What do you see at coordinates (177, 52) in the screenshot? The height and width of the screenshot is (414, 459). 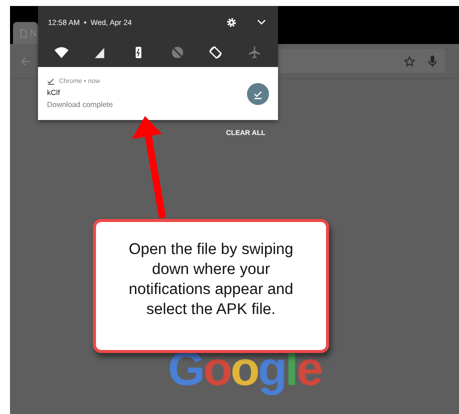 I see `blocked-circle-icon` at bounding box center [177, 52].